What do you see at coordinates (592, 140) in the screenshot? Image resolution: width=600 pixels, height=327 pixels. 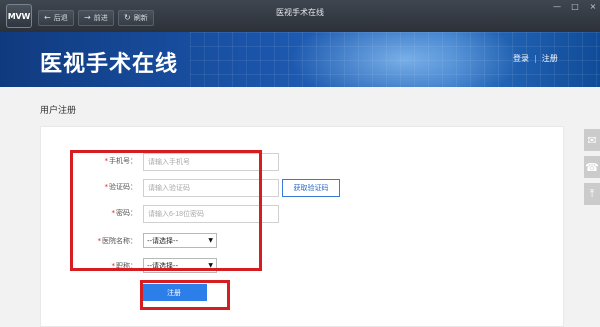 I see `chat-icon: ✉` at bounding box center [592, 140].